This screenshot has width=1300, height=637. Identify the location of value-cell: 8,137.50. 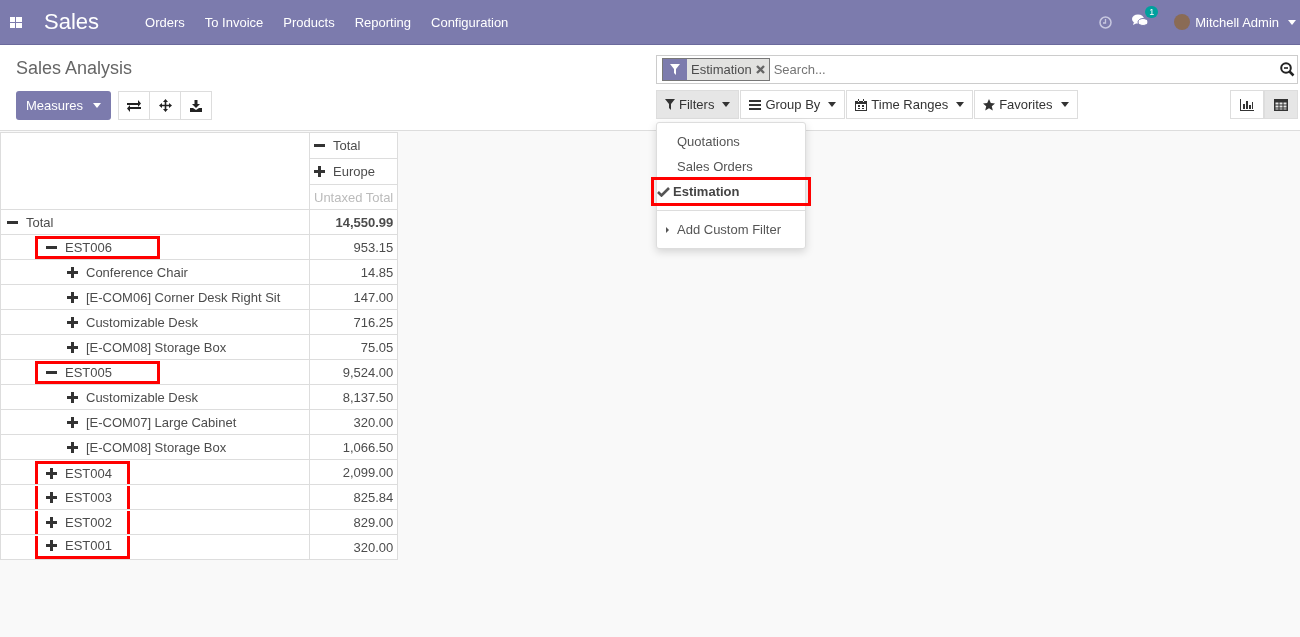
(353, 397).